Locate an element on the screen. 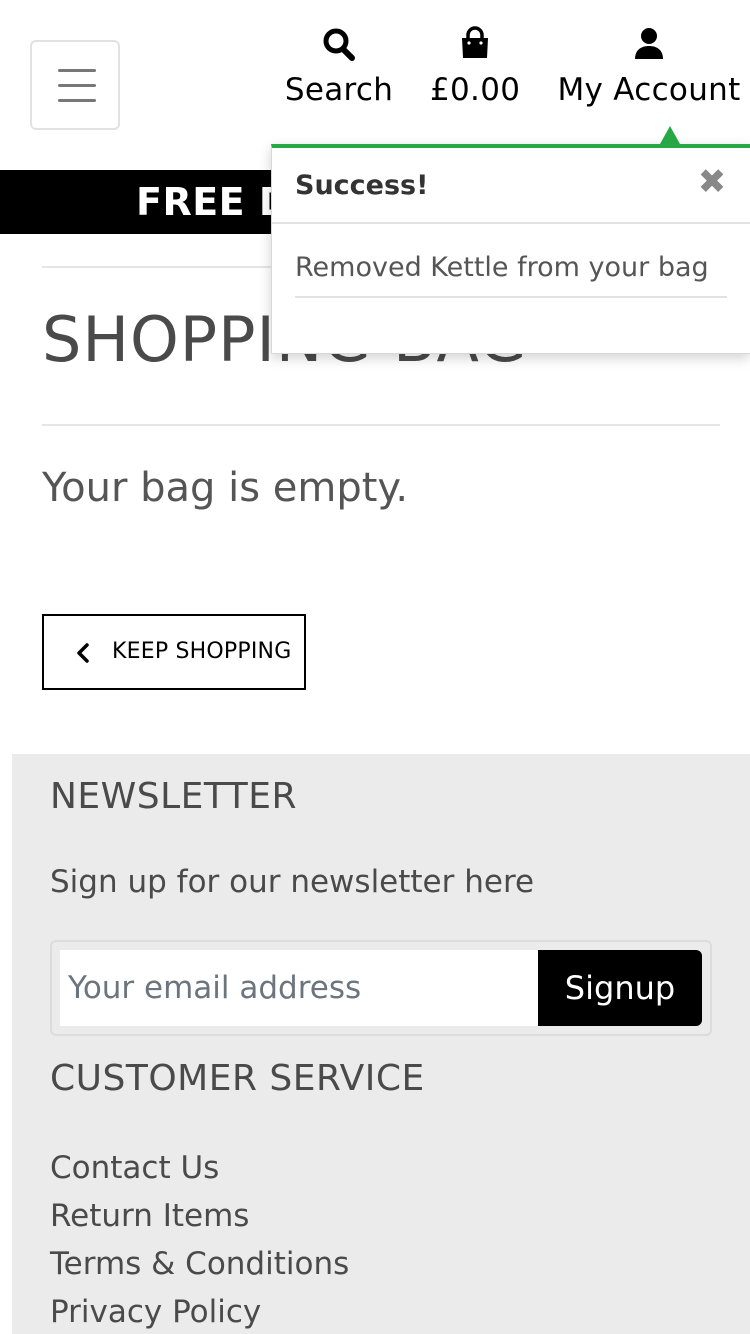 Image resolution: width=750 pixels, height=1334 pixels. newsletter-form: Signup is located at coordinates (381, 988).